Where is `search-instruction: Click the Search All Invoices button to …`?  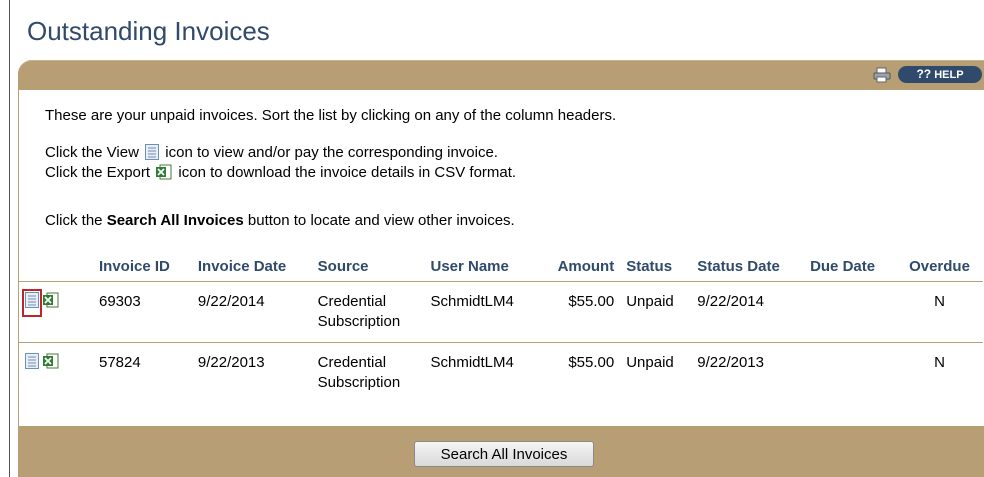
search-instruction: Click the Search All Invoices button to … is located at coordinates (280, 221).